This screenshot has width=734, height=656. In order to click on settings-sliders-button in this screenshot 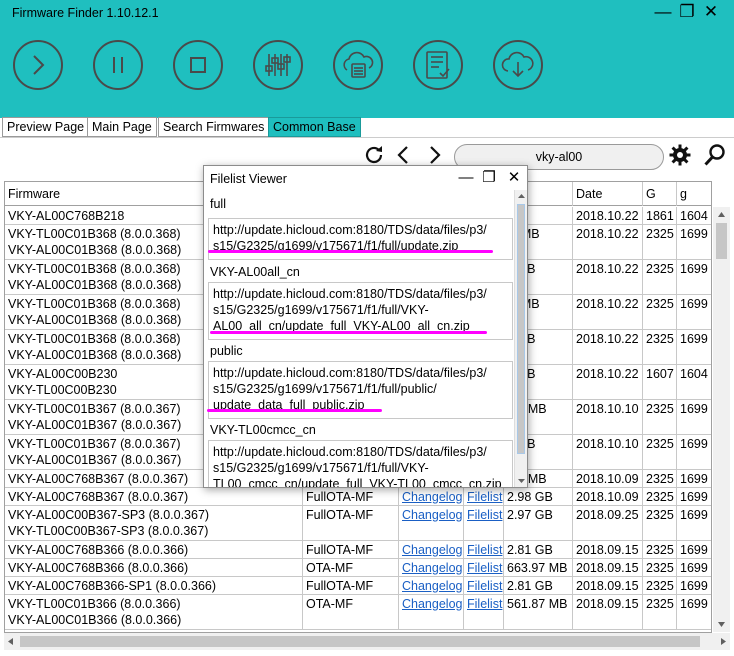, I will do `click(278, 65)`.